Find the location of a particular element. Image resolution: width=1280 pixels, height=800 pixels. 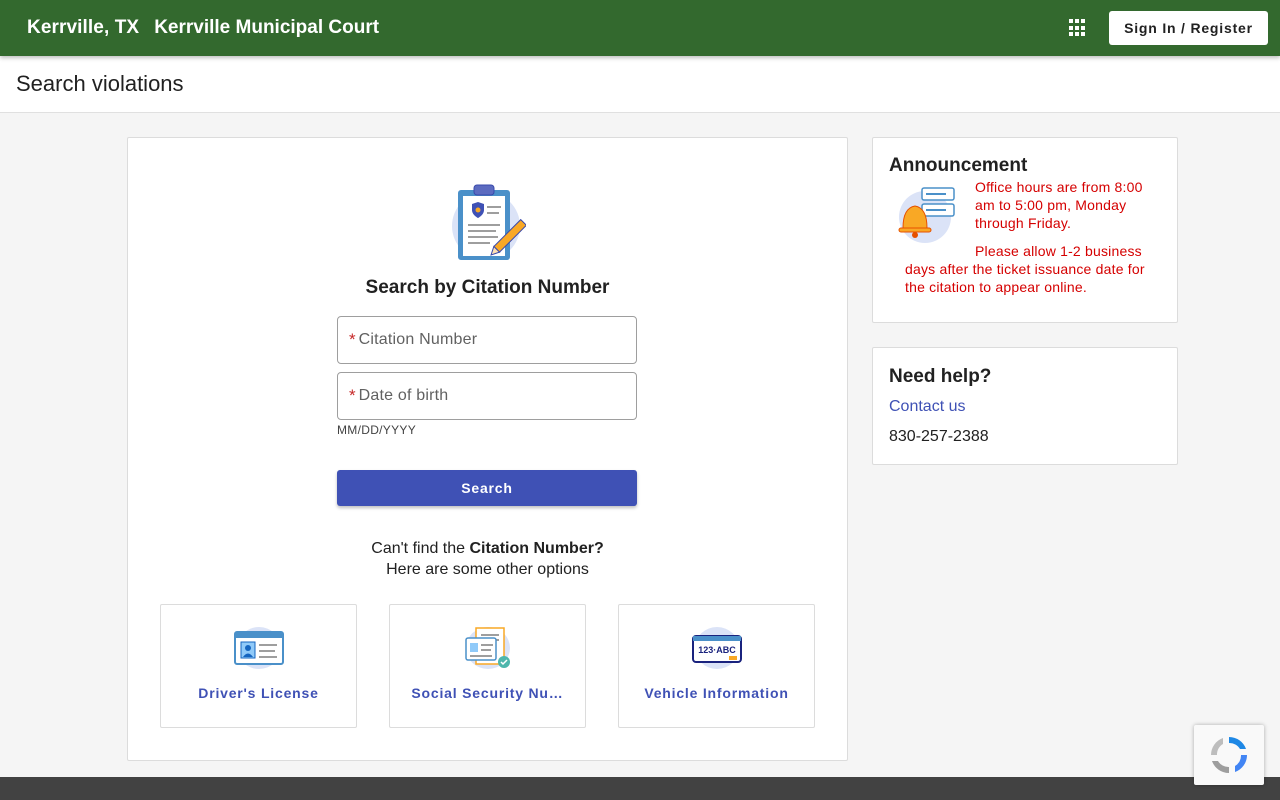

recaptcha-badge is located at coordinates (1229, 755).